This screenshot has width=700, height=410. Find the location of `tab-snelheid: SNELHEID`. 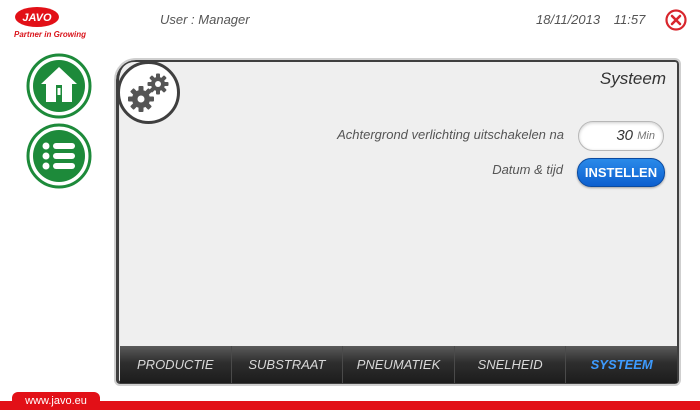

tab-snelheid: SNELHEID is located at coordinates (511, 364).